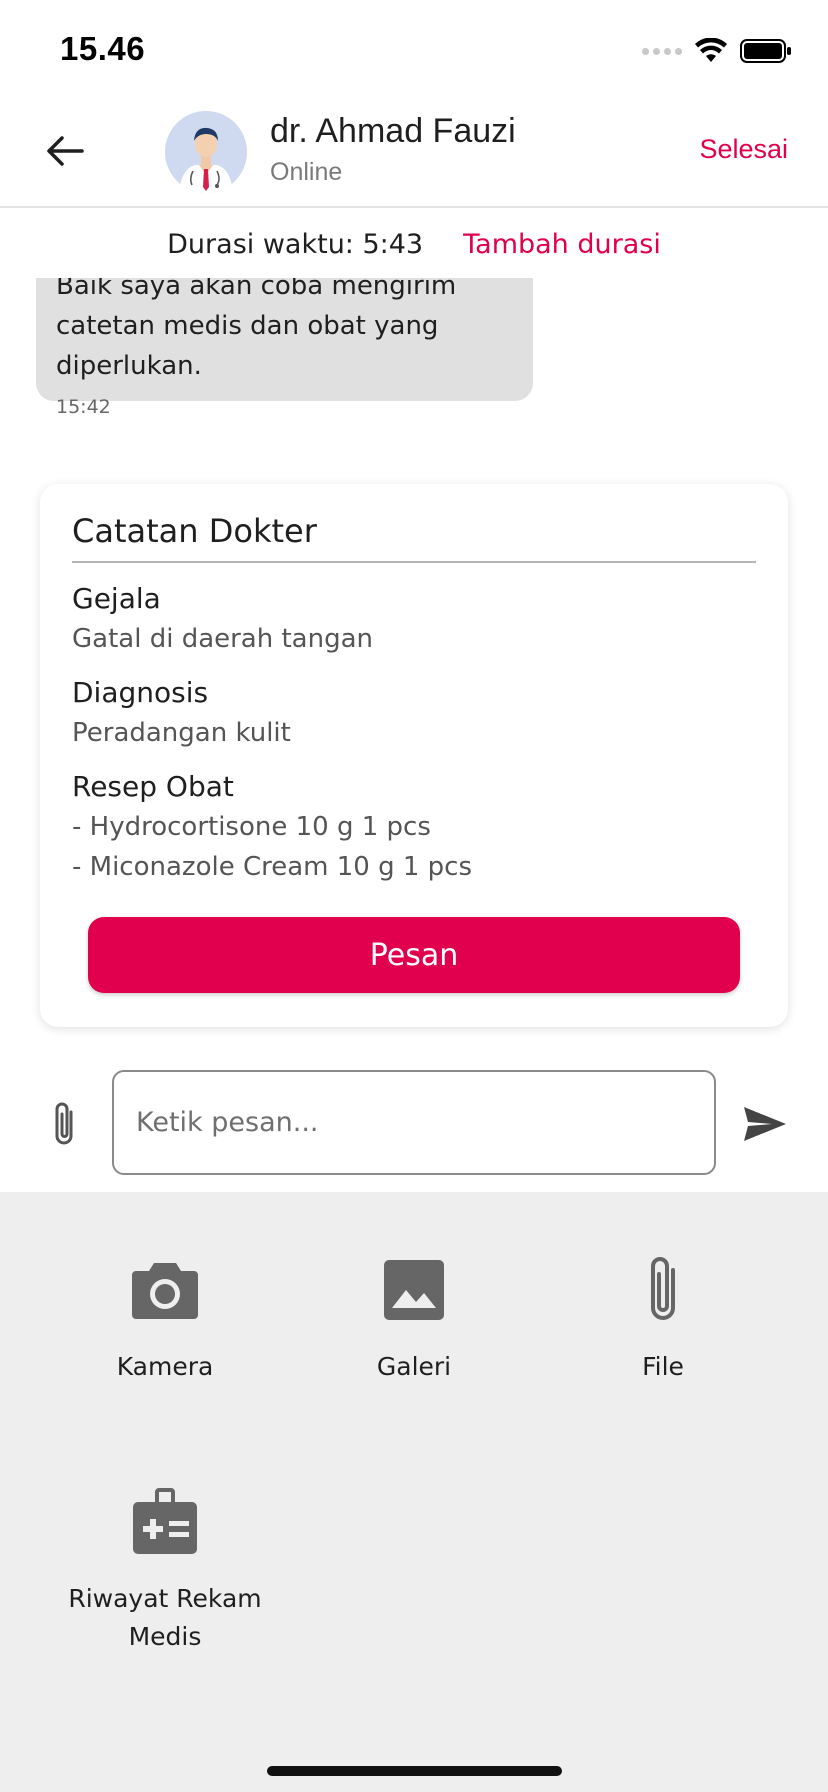 This screenshot has height=1792, width=828. I want to click on doctor-name: dr. Ahmad Fauzi, so click(393, 131).